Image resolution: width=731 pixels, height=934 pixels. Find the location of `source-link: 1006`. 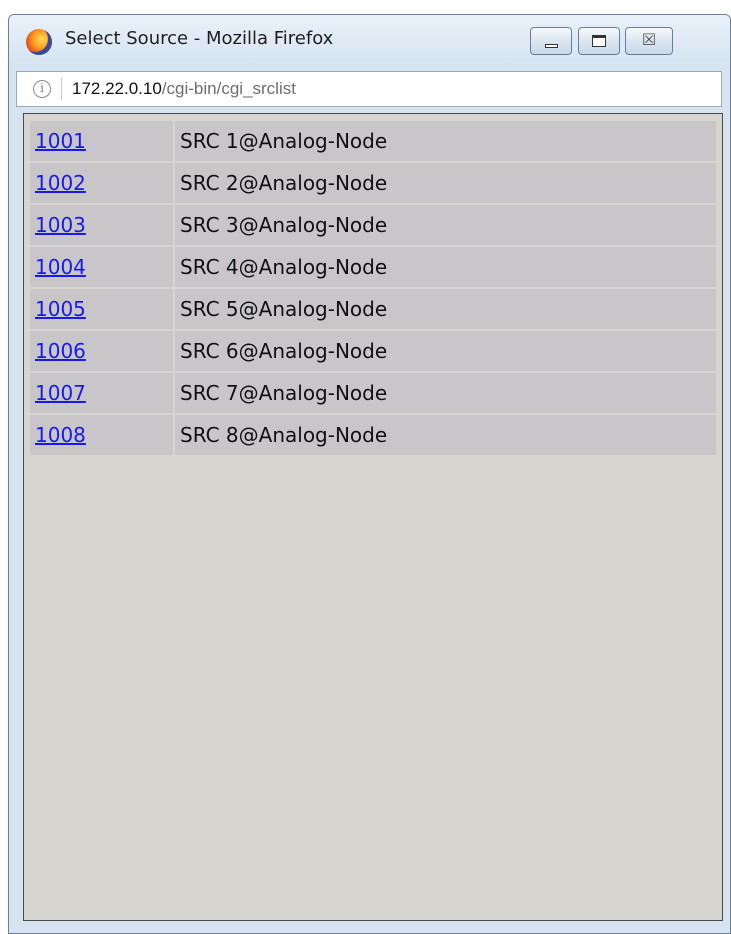

source-link: 1006 is located at coordinates (60, 351).